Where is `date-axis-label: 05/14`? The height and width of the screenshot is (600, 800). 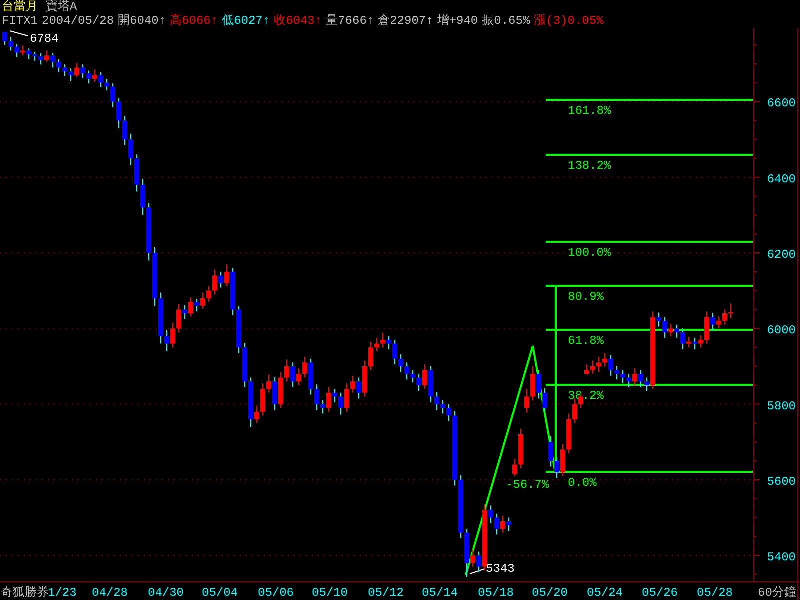
date-axis-label: 05/14 is located at coordinates (440, 593).